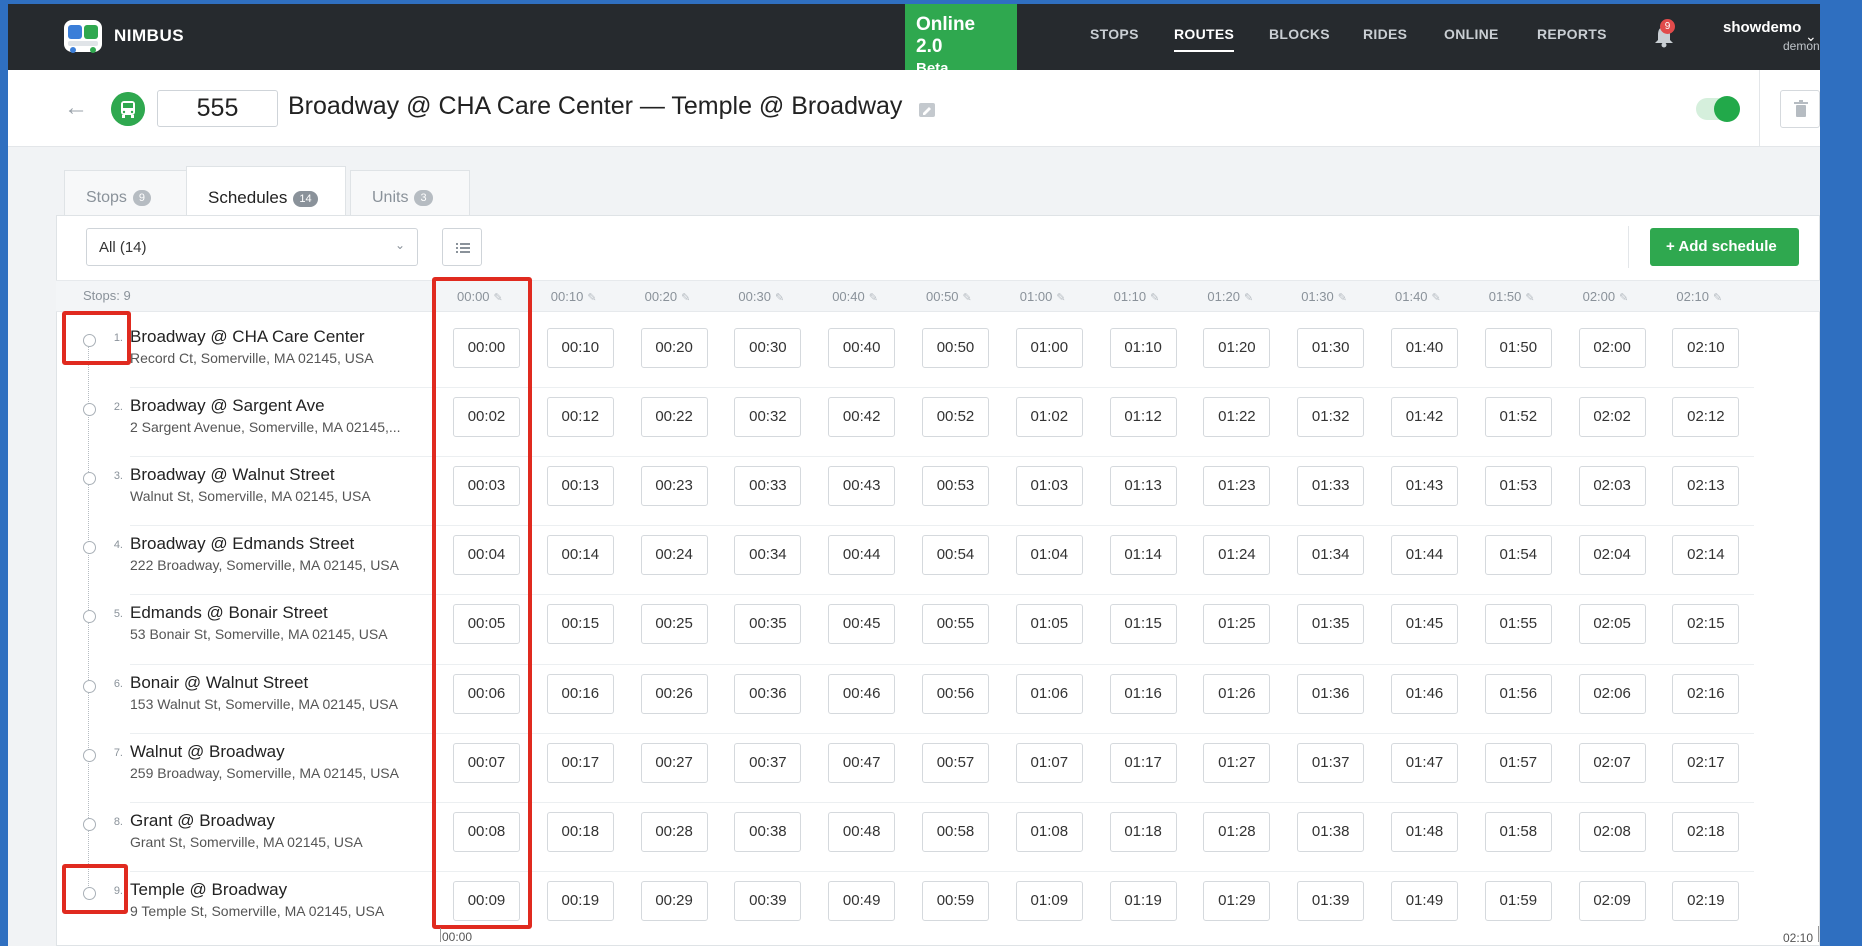 This screenshot has width=1862, height=946. I want to click on schedule-time-cell: 00:14, so click(580, 555).